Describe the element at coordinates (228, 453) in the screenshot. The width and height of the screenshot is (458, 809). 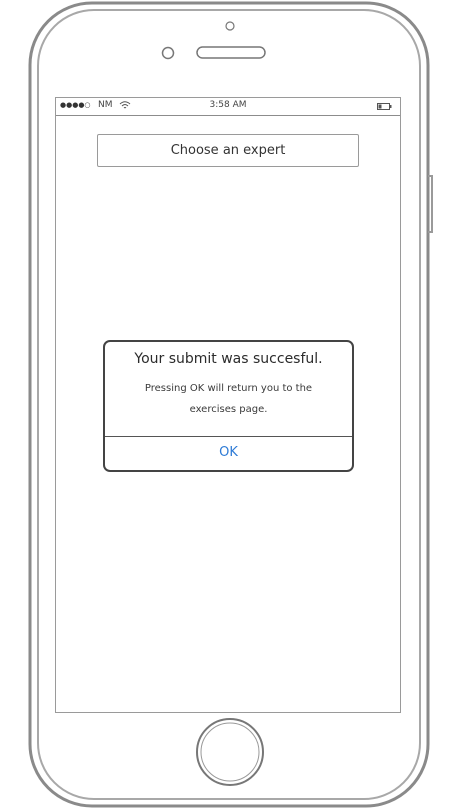
I see `ok-button: OK` at that location.